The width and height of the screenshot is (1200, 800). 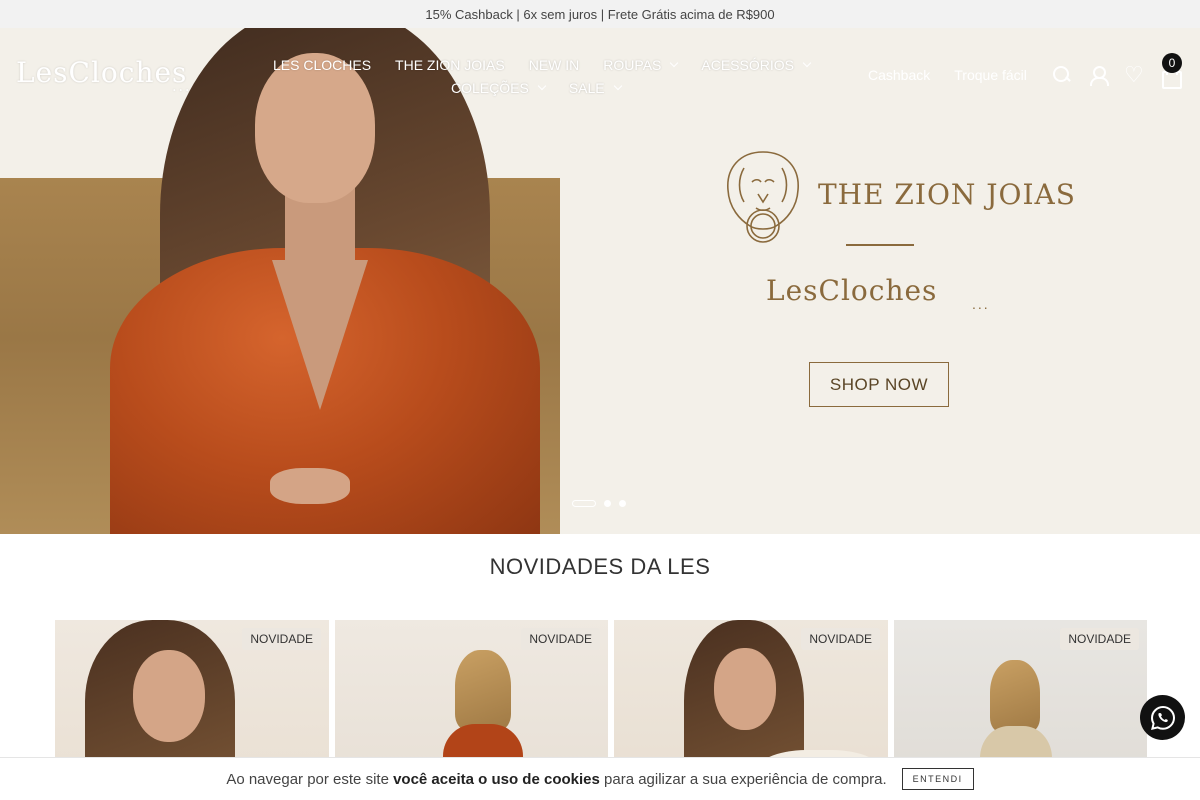 I want to click on the-zion-joias-wordmark: THE ZION JOIAS, so click(x=947, y=194).